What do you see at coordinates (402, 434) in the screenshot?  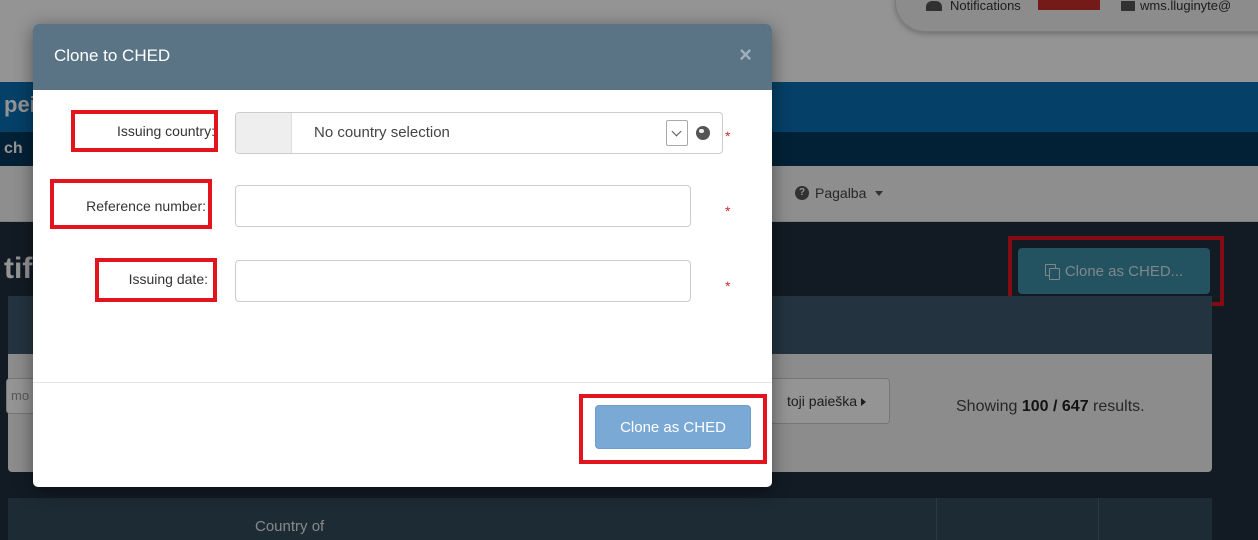 I see `dialog-footer: Clone as CHED` at bounding box center [402, 434].